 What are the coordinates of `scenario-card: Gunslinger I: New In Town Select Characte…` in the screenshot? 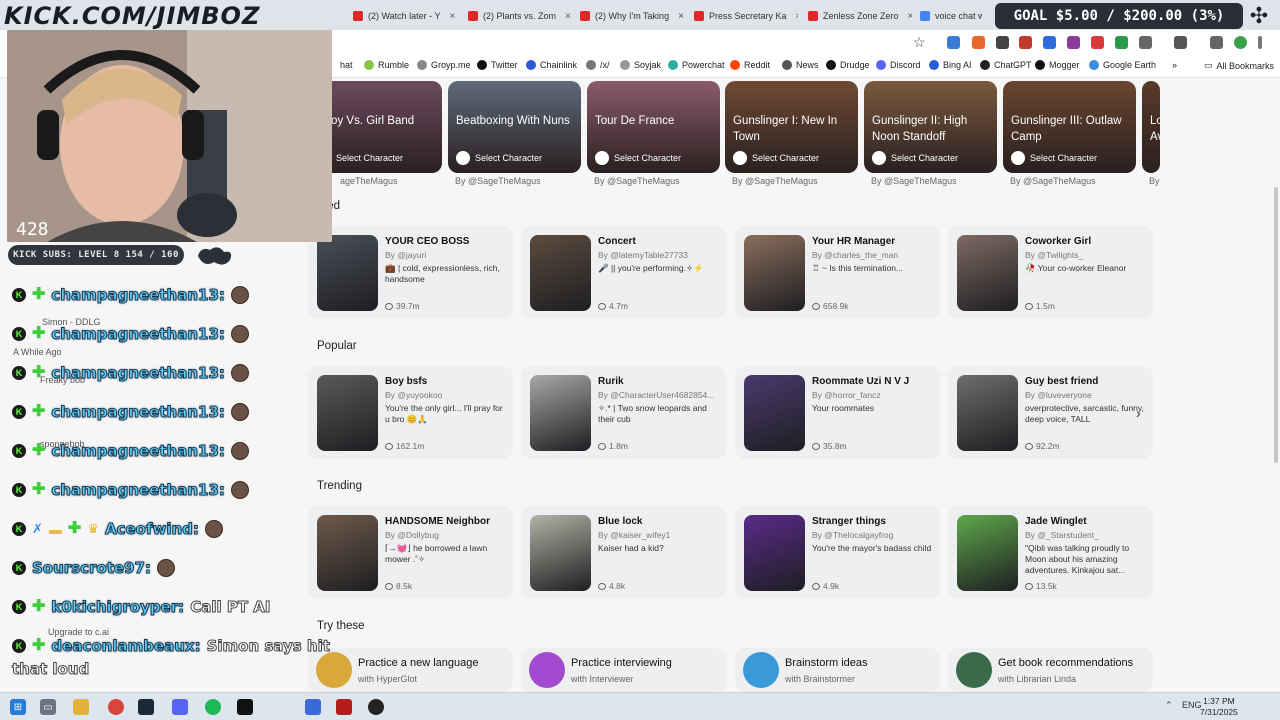 It's located at (791, 127).